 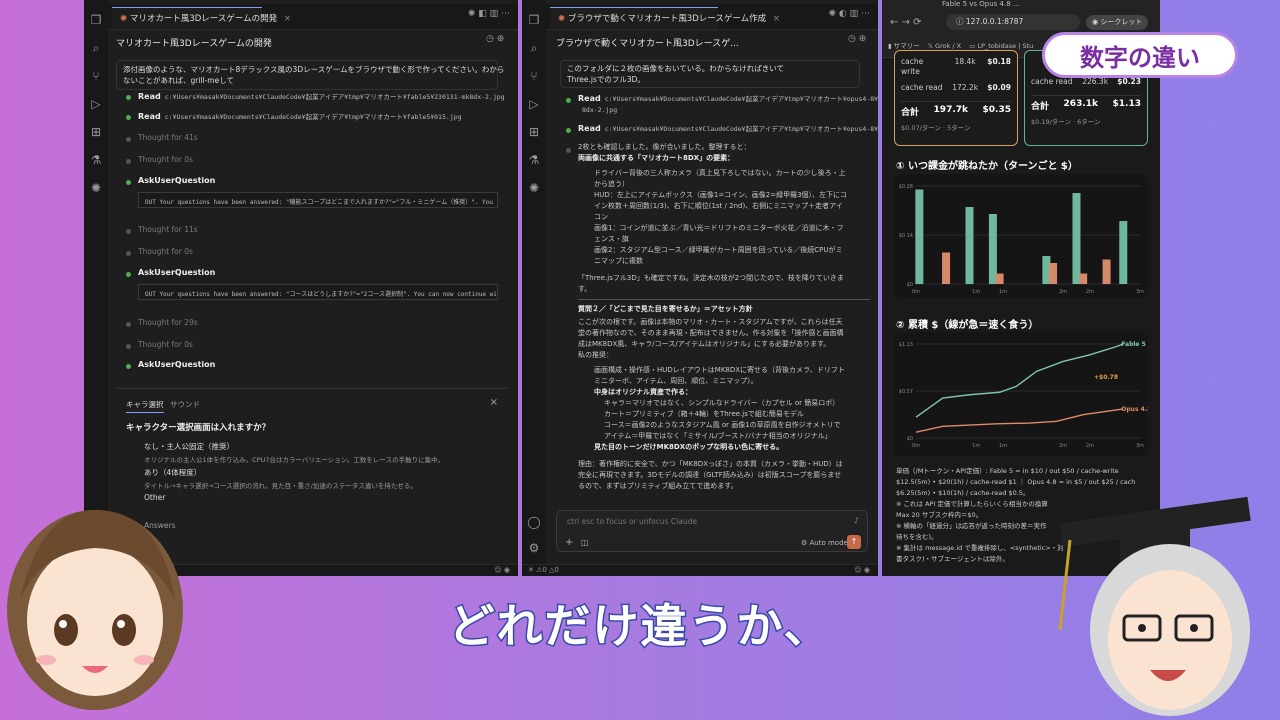 I want to click on question-text: キャラクター選択画面は入れますか？, so click(x=198, y=428).